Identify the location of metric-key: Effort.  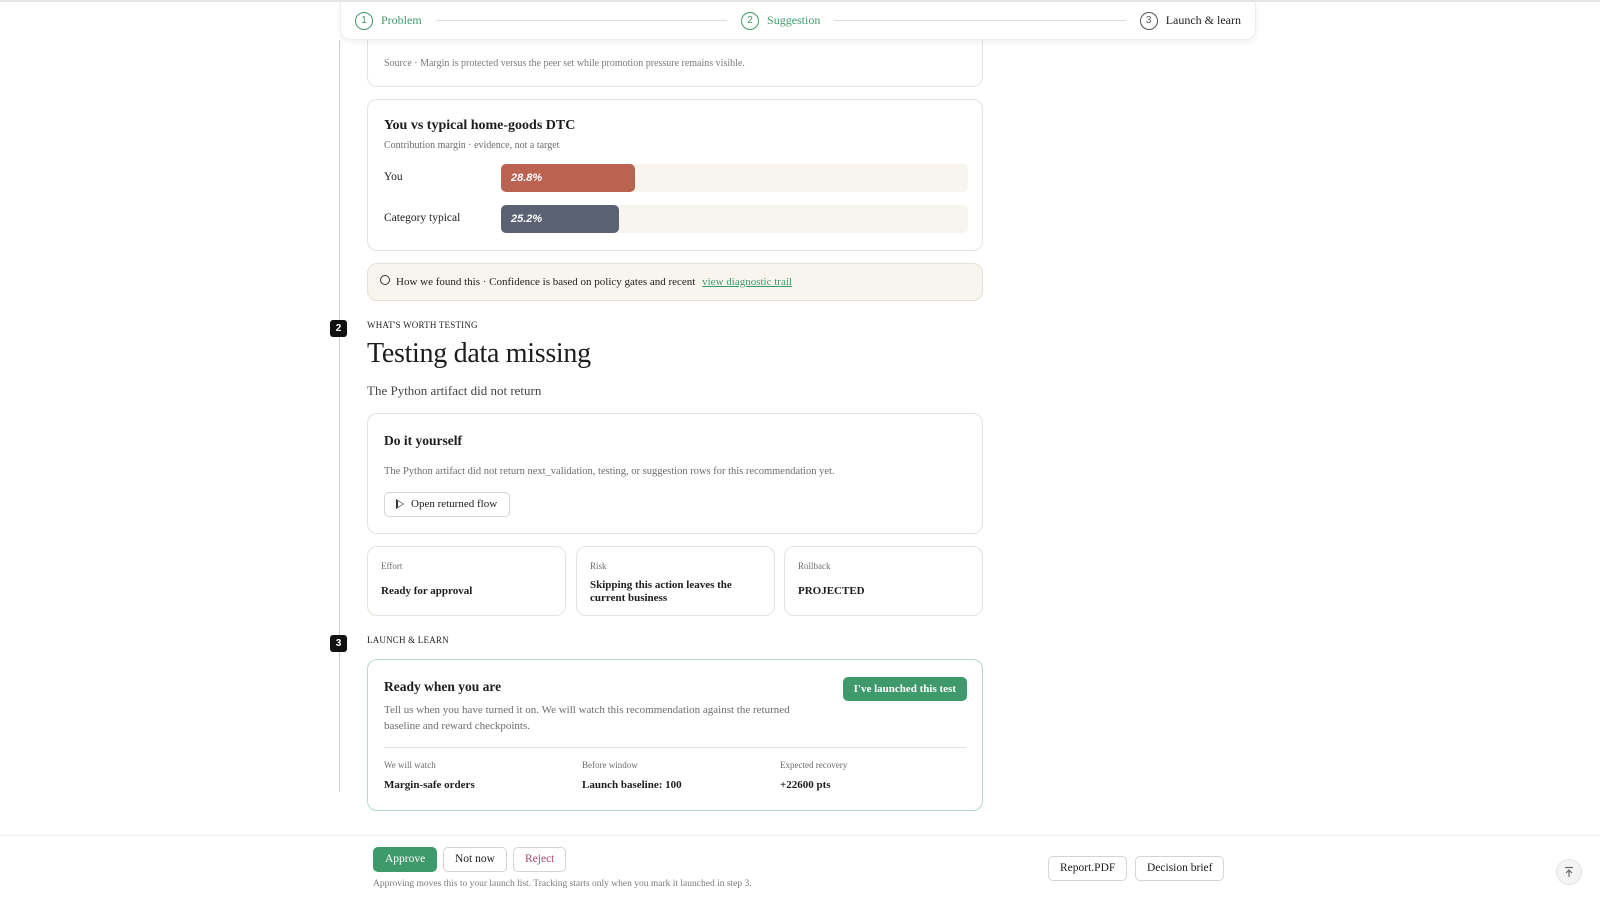
(392, 566).